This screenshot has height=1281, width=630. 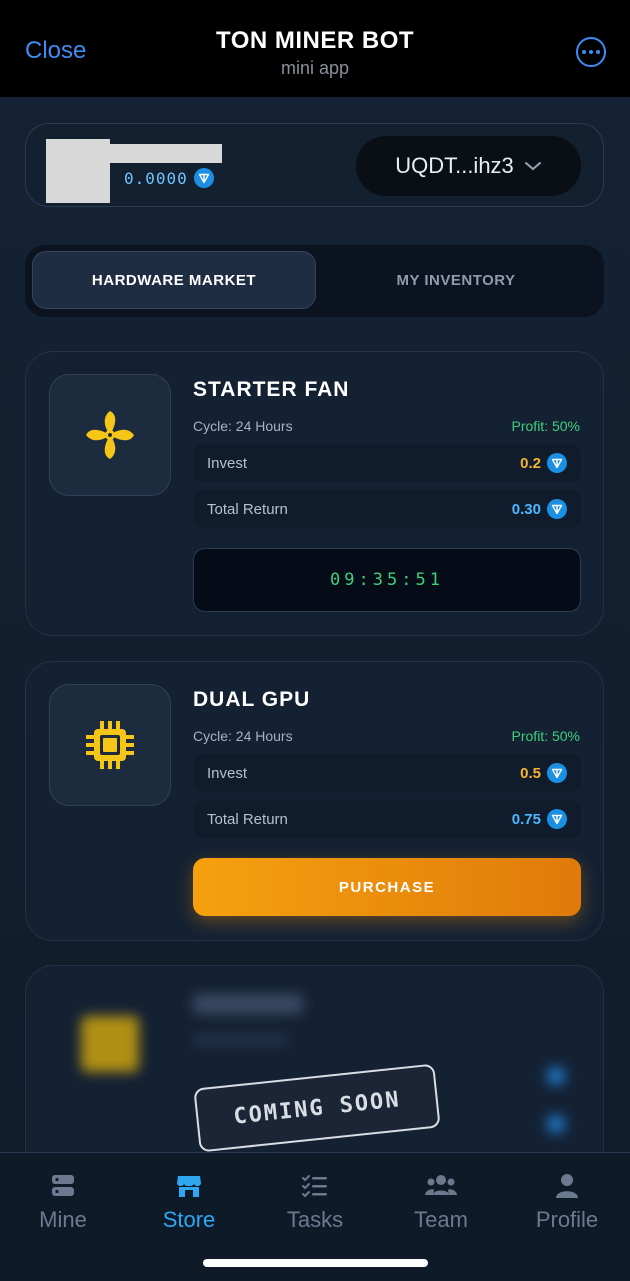 I want to click on total-return-amount: 0.30, so click(x=539, y=509).